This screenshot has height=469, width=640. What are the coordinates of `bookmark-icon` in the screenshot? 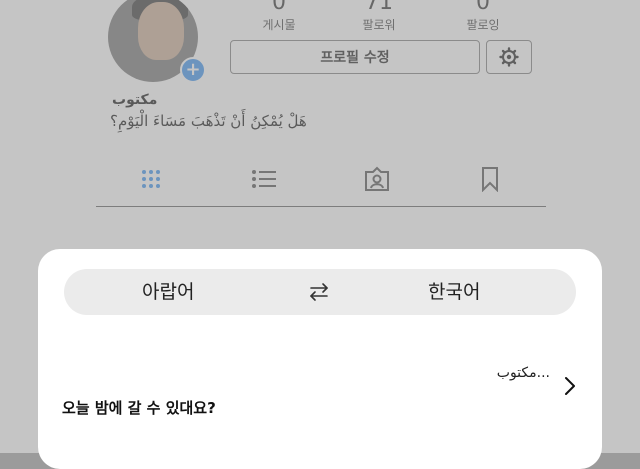 It's located at (490, 179).